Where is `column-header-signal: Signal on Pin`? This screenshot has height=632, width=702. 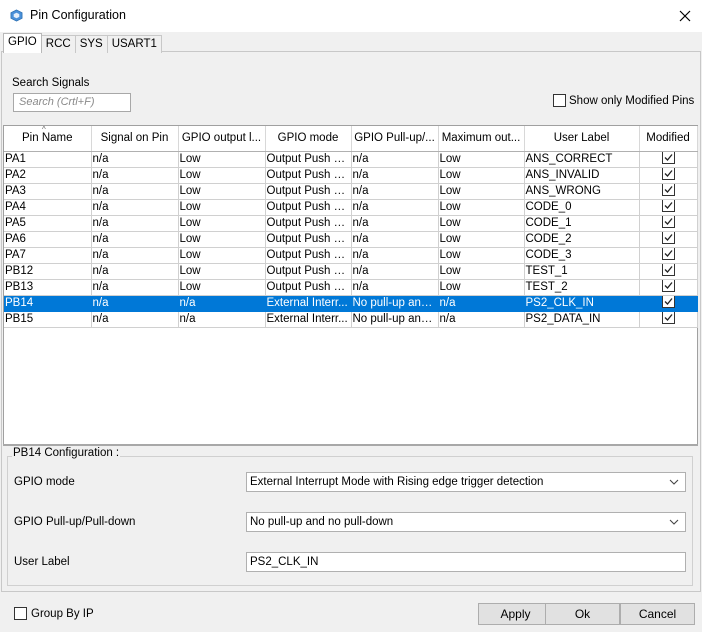 column-header-signal: Signal on Pin is located at coordinates (135, 139).